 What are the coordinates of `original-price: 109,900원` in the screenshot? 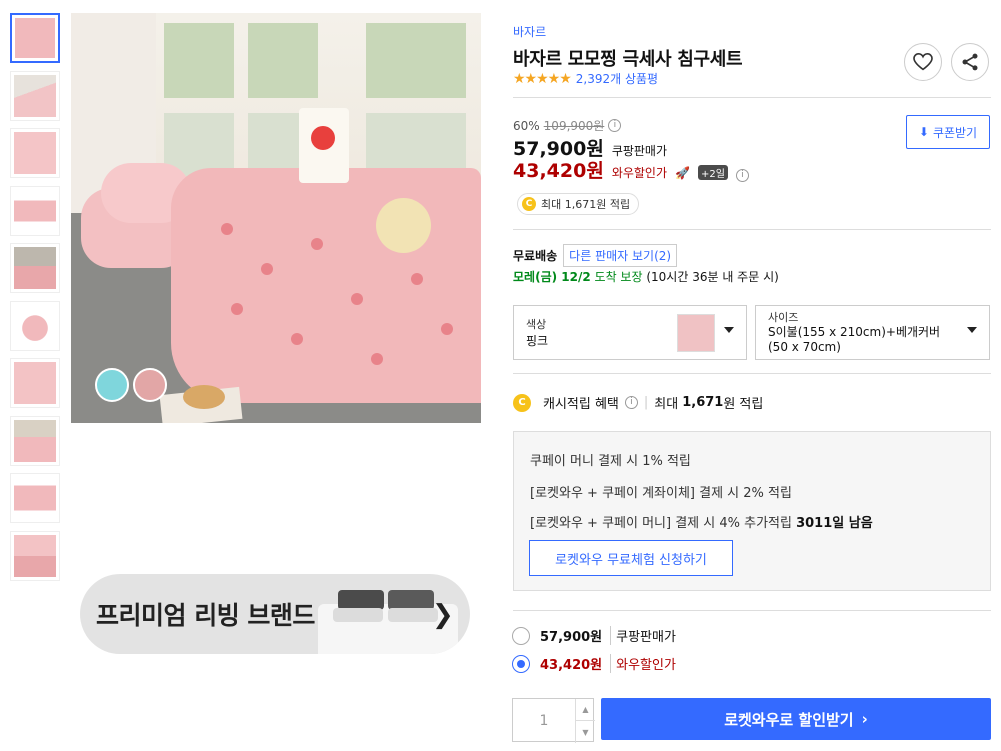 It's located at (574, 126).